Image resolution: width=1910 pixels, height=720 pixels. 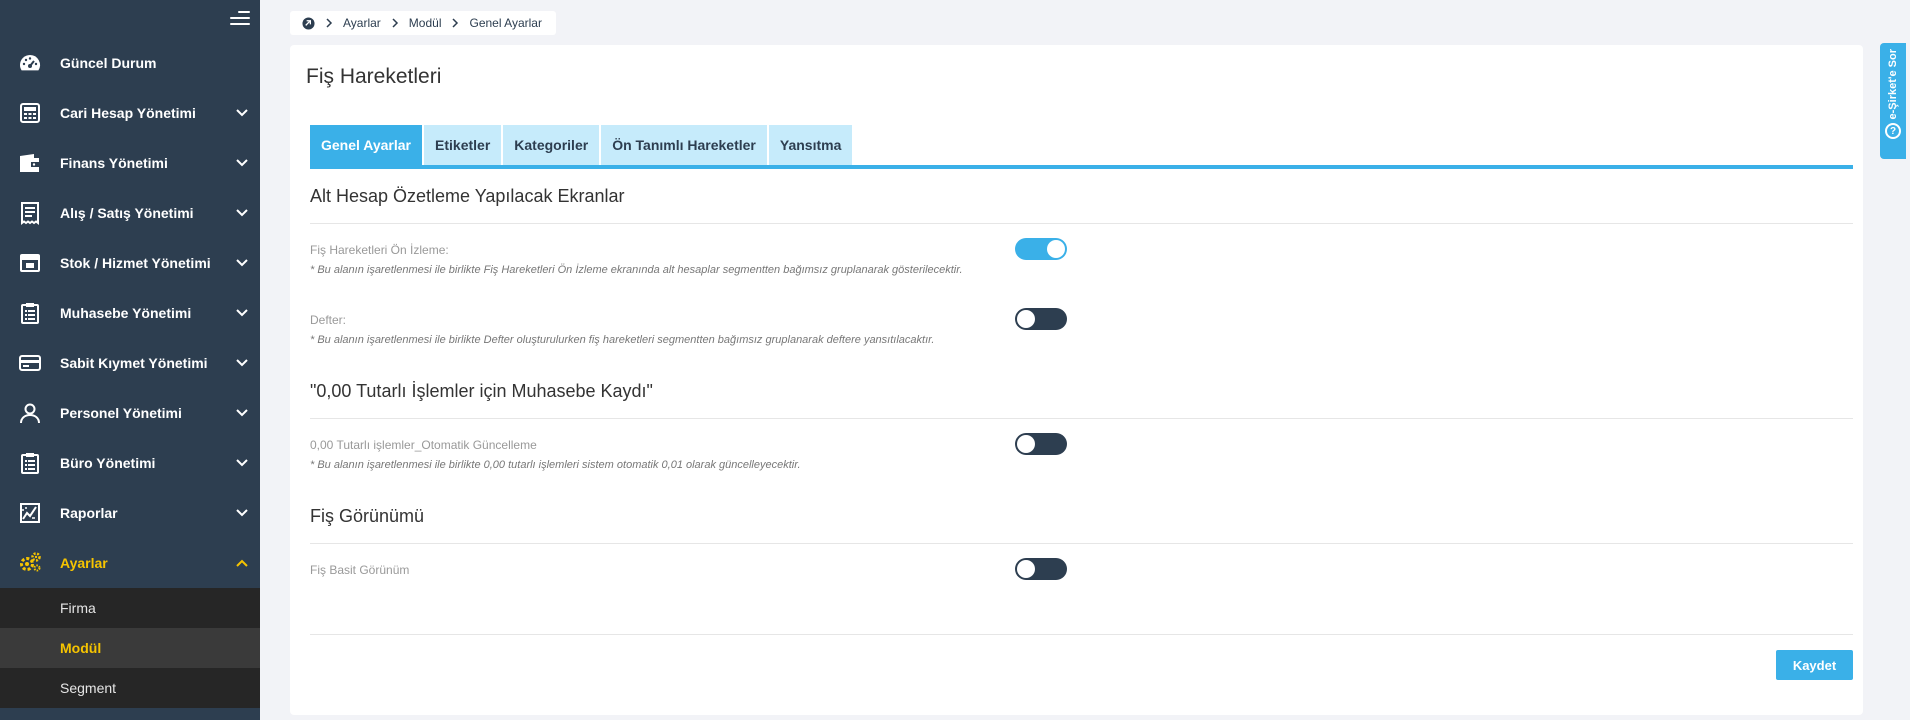 What do you see at coordinates (1041, 319) in the screenshot?
I see `toggle-defter` at bounding box center [1041, 319].